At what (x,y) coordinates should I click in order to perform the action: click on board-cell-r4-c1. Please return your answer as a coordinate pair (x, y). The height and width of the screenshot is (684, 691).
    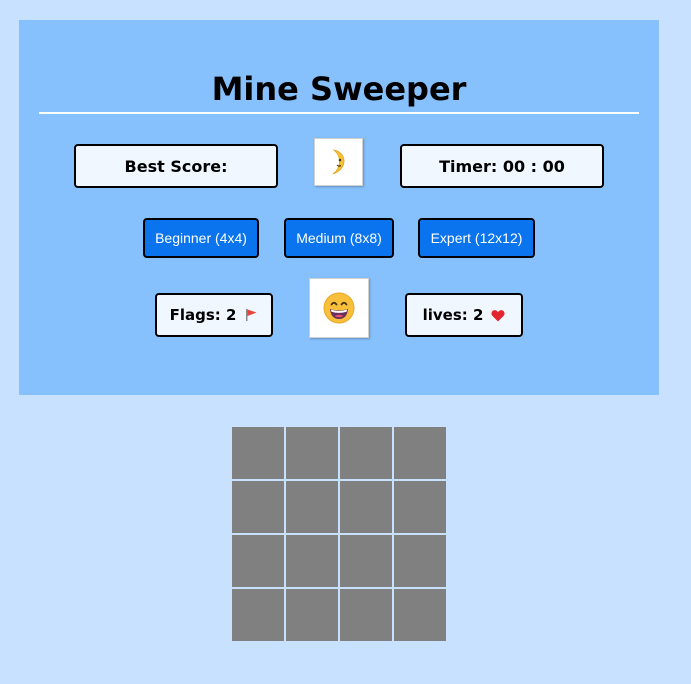
    Looking at the image, I should click on (258, 615).